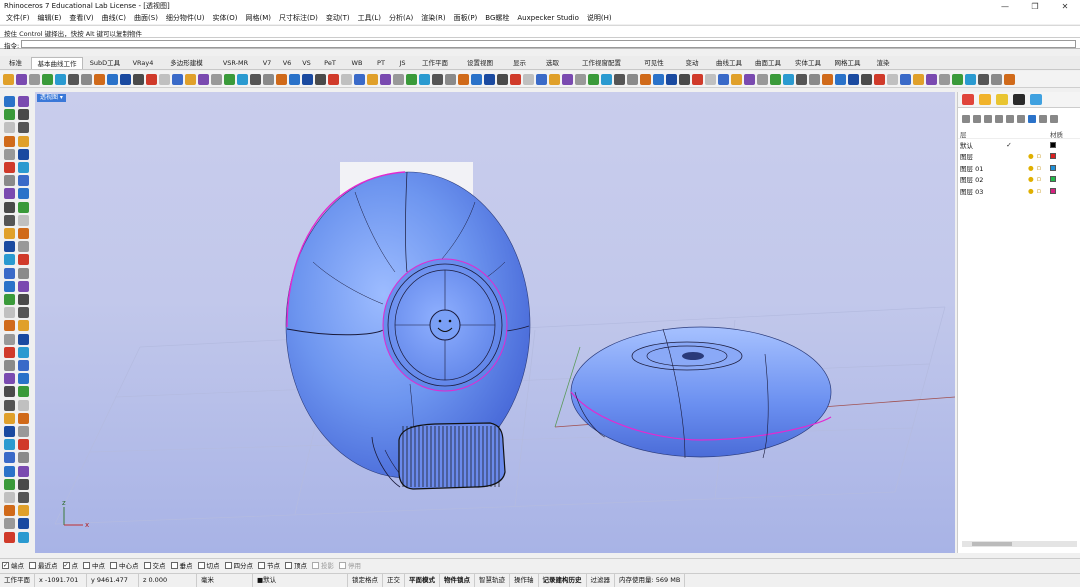 Image resolution: width=1080 pixels, height=587 pixels. What do you see at coordinates (338, 18) in the screenshot?
I see `menu-item: 变动(T)` at bounding box center [338, 18].